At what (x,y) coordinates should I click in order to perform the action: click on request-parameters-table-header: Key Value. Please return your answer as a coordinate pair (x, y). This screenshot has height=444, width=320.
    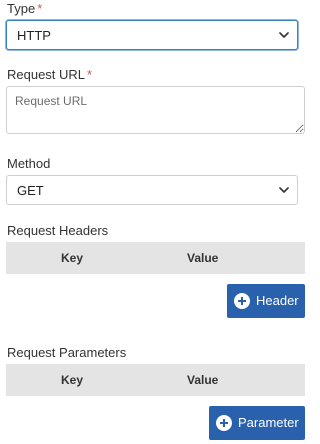
    Looking at the image, I should click on (155, 380).